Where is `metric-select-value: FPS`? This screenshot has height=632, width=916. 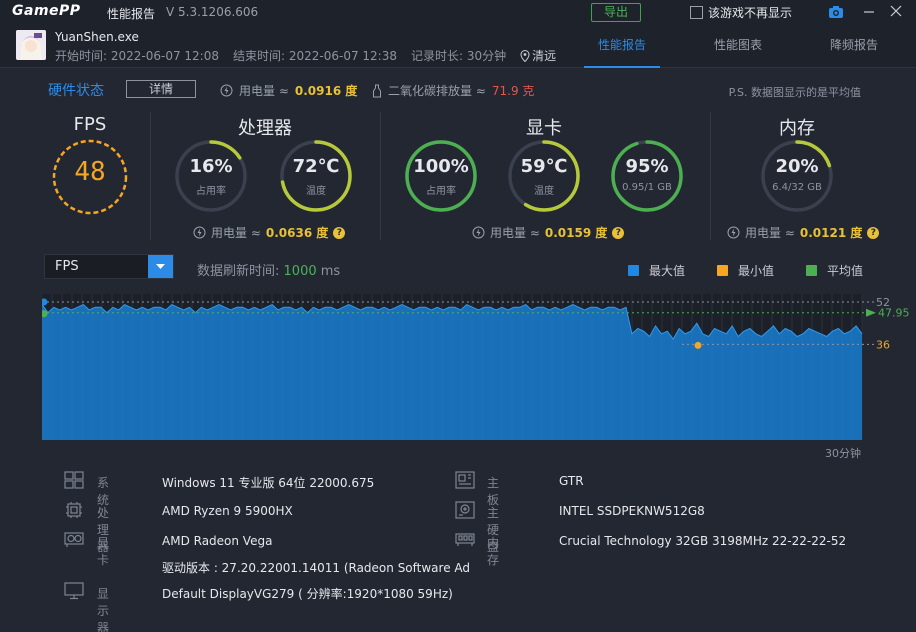
metric-select-value: FPS is located at coordinates (67, 266).